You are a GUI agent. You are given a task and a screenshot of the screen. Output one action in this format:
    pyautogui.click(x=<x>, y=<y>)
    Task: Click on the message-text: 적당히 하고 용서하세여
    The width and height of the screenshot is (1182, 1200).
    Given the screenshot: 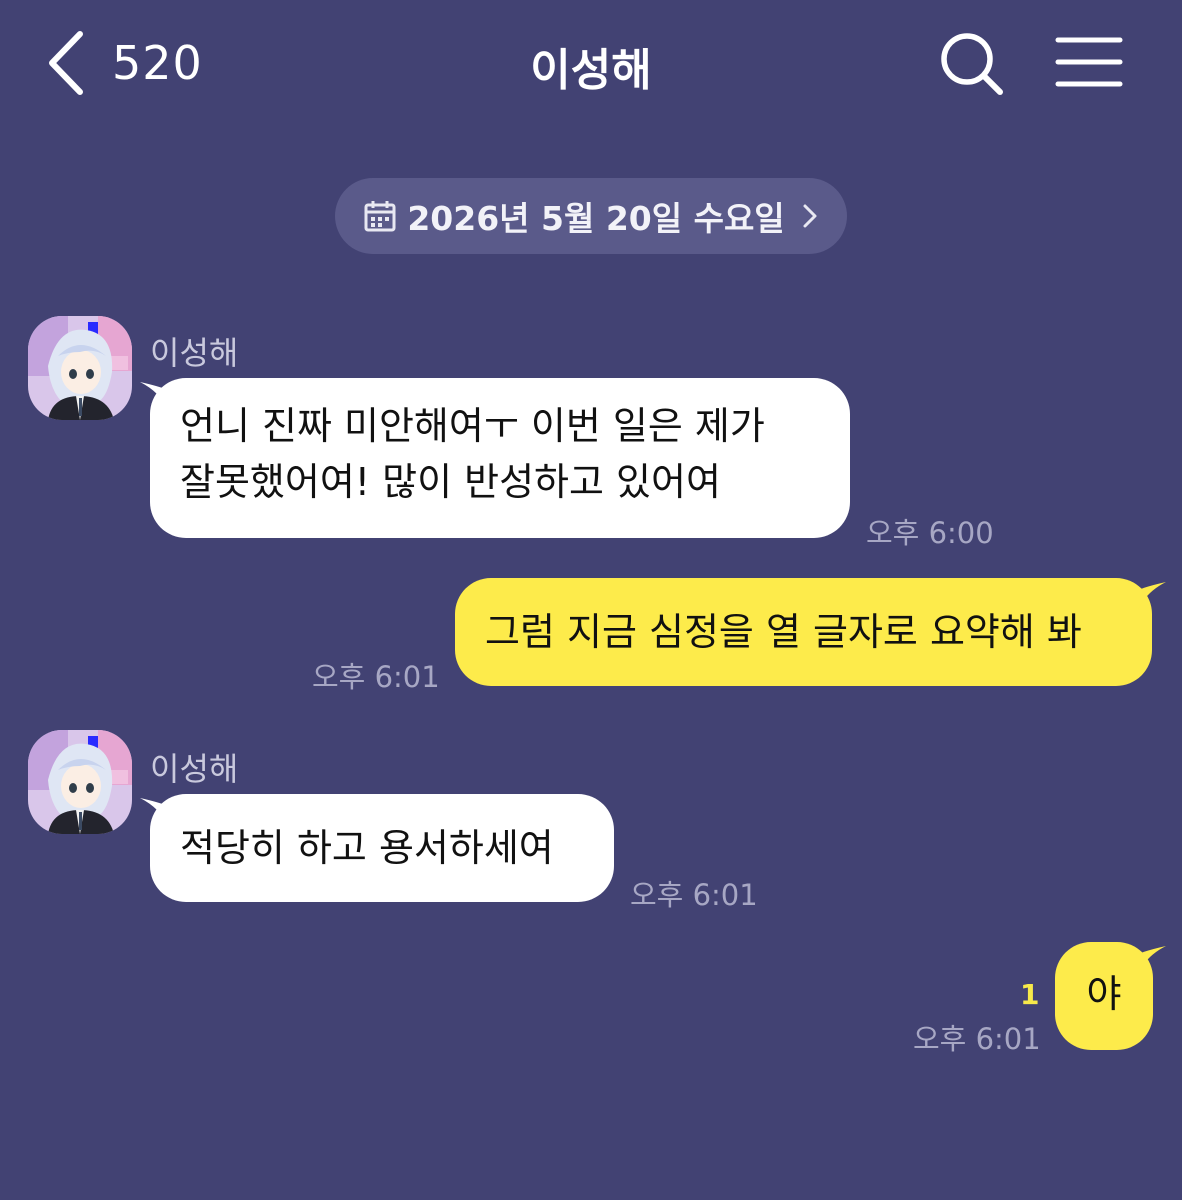 What is the action you would take?
    pyautogui.click(x=367, y=848)
    